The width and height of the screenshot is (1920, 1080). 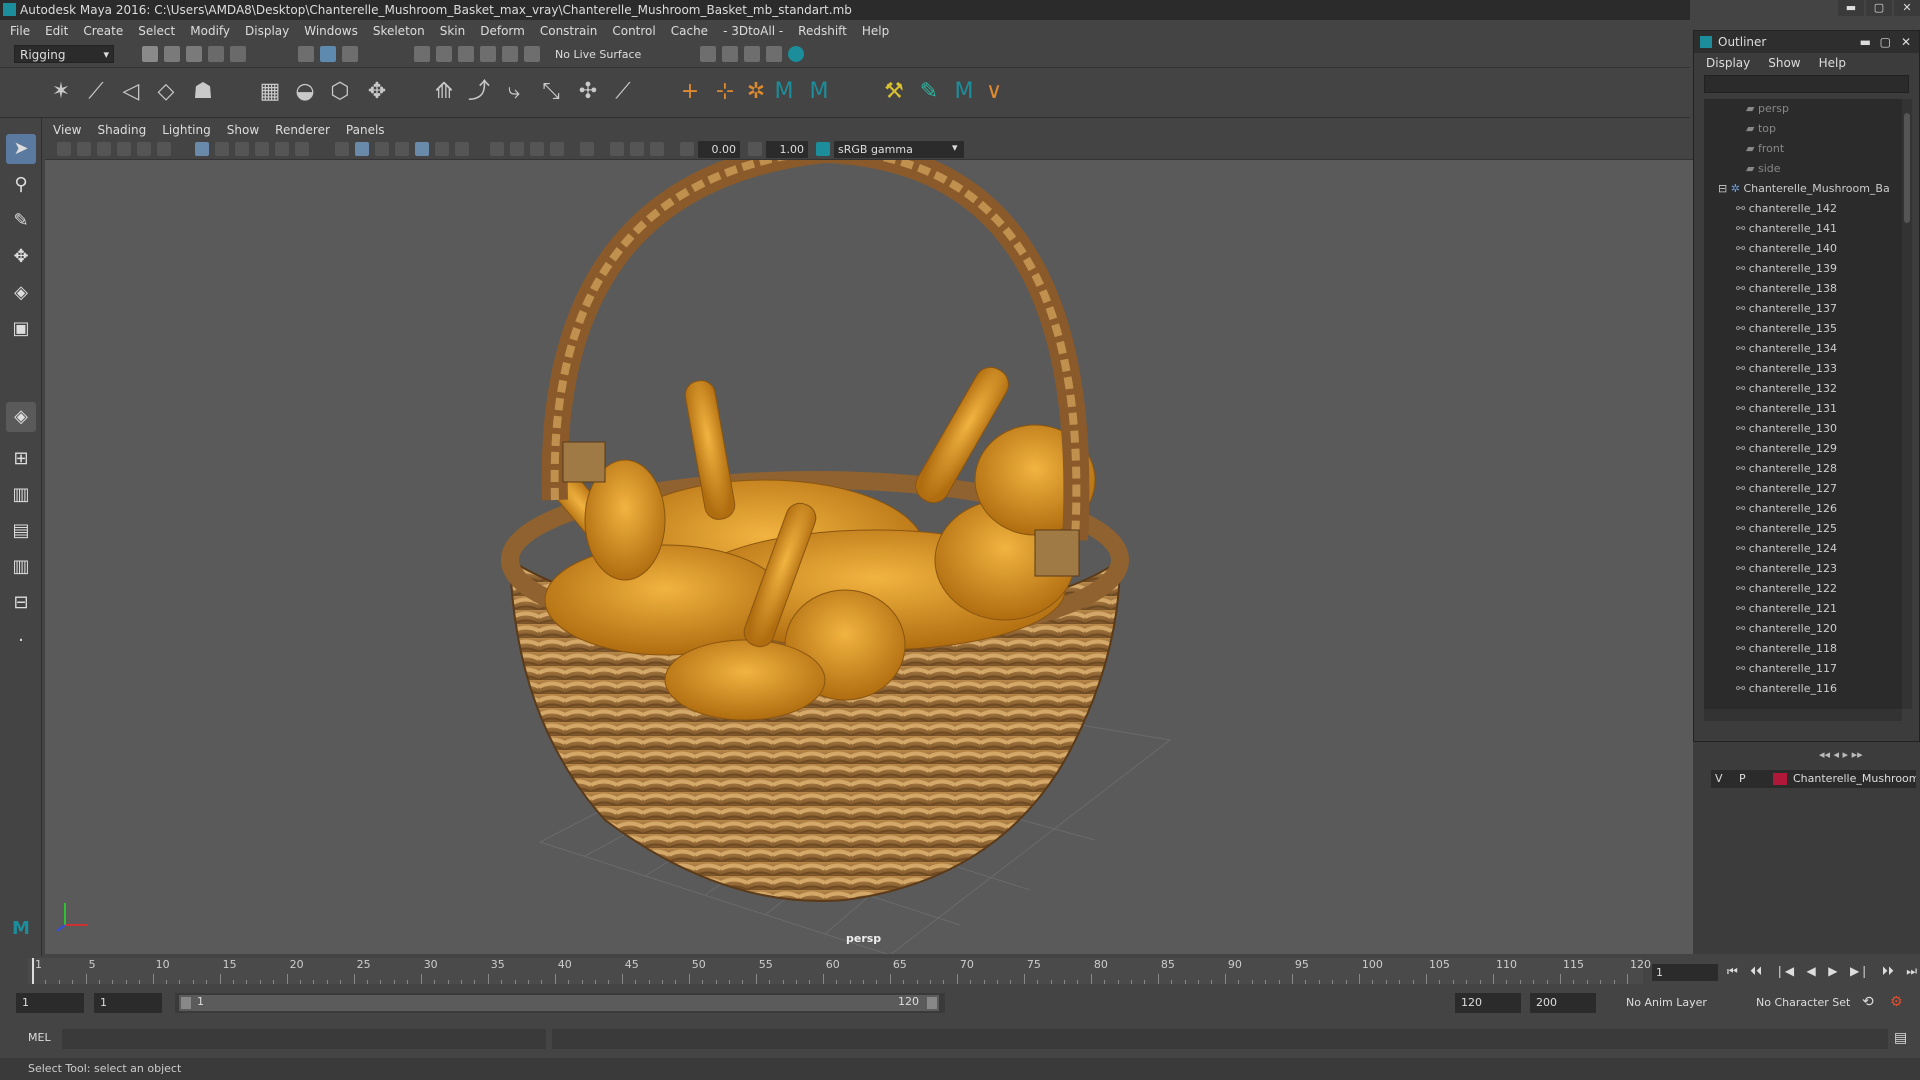 I want to click on anim-layer-select: No Anim Layer, so click(x=1680, y=1003).